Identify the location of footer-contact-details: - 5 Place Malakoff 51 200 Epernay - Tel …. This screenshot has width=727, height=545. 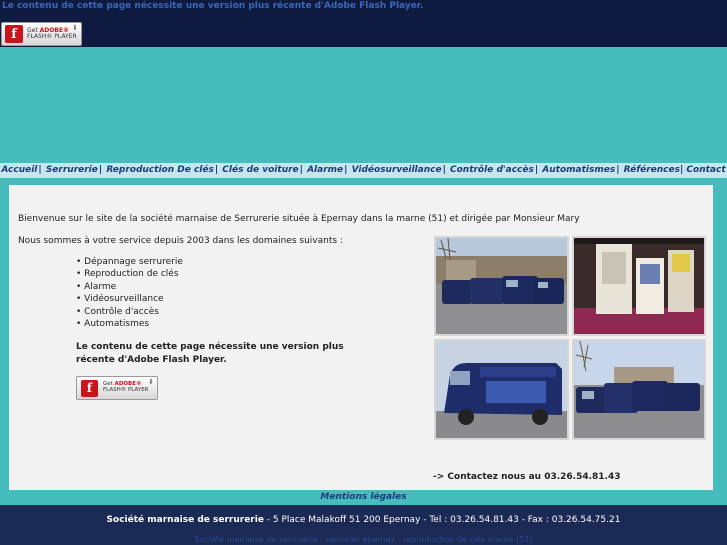
(442, 520).